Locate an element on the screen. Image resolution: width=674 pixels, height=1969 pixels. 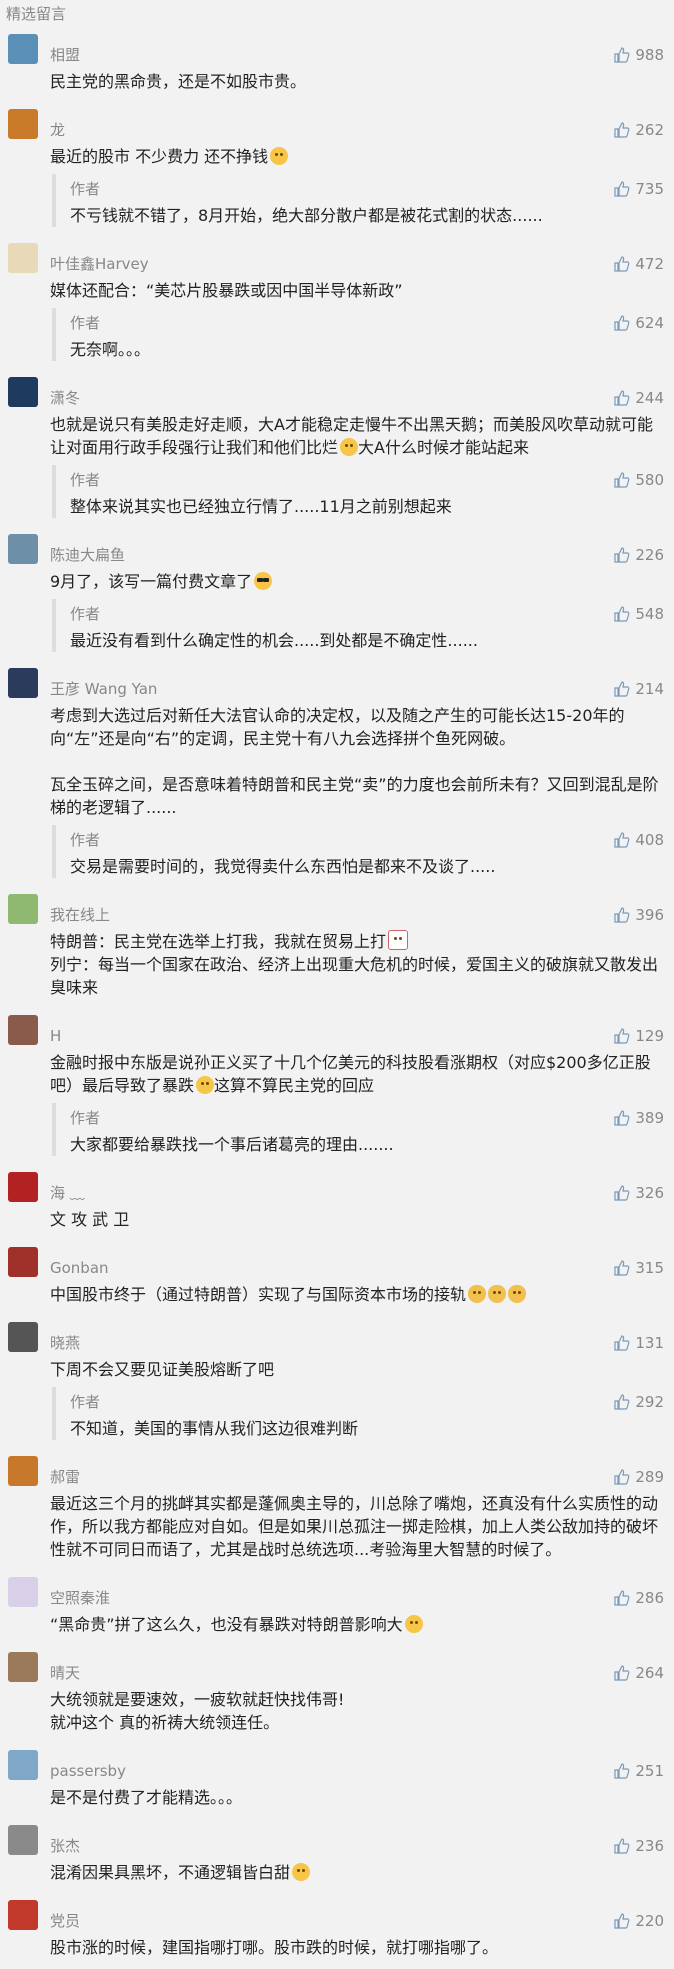
reply-meta: 作者 389 is located at coordinates (367, 1118).